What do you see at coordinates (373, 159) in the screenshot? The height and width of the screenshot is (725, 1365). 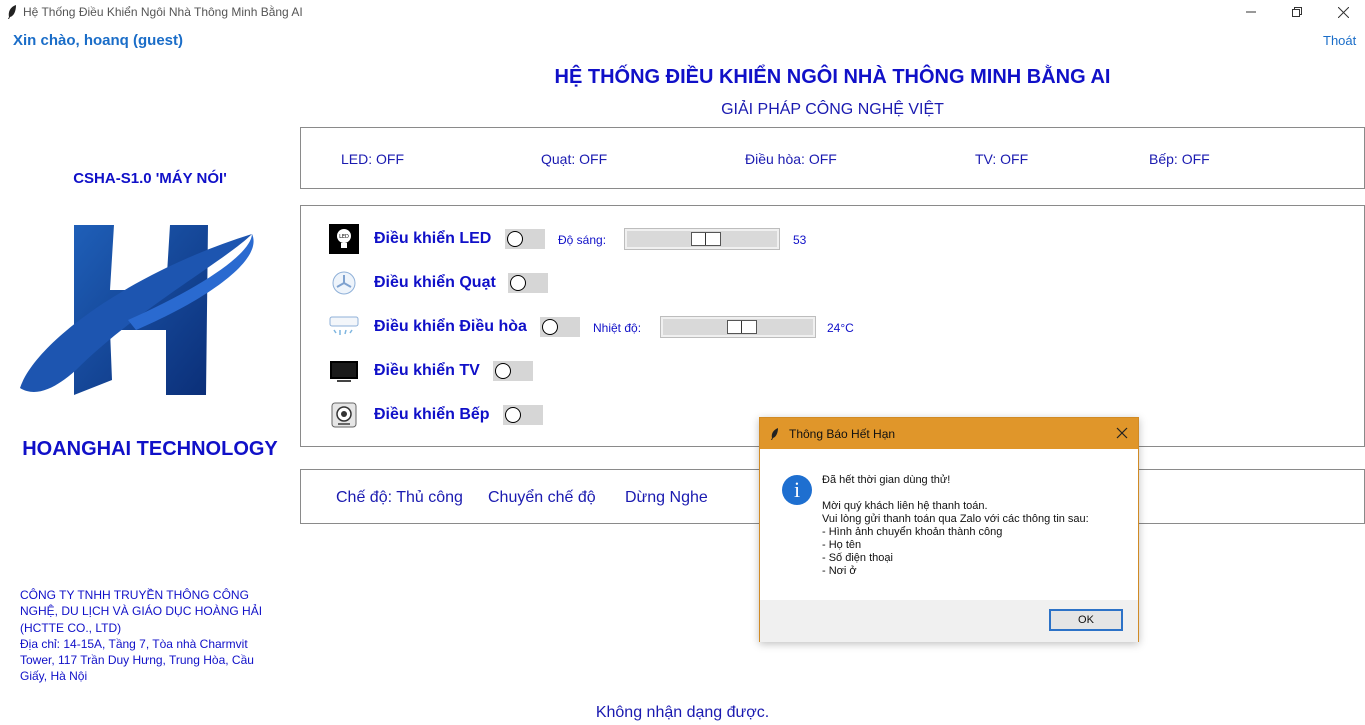 I see `status-led: LED: OFF` at bounding box center [373, 159].